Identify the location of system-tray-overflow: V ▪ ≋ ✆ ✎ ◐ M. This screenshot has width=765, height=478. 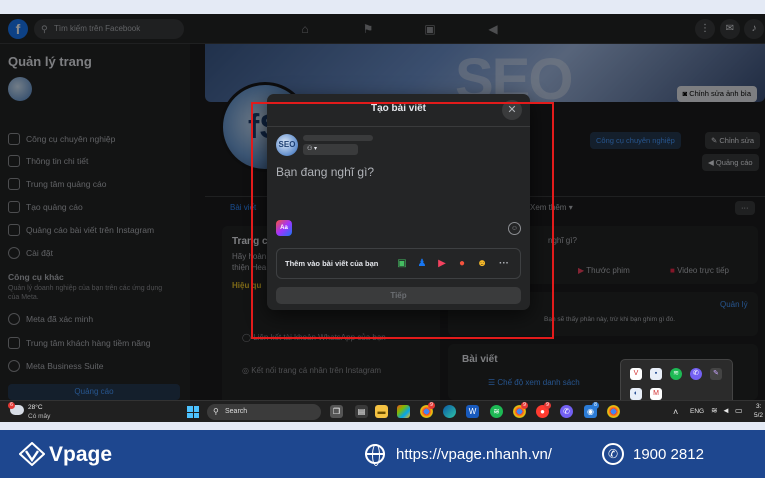
(676, 382).